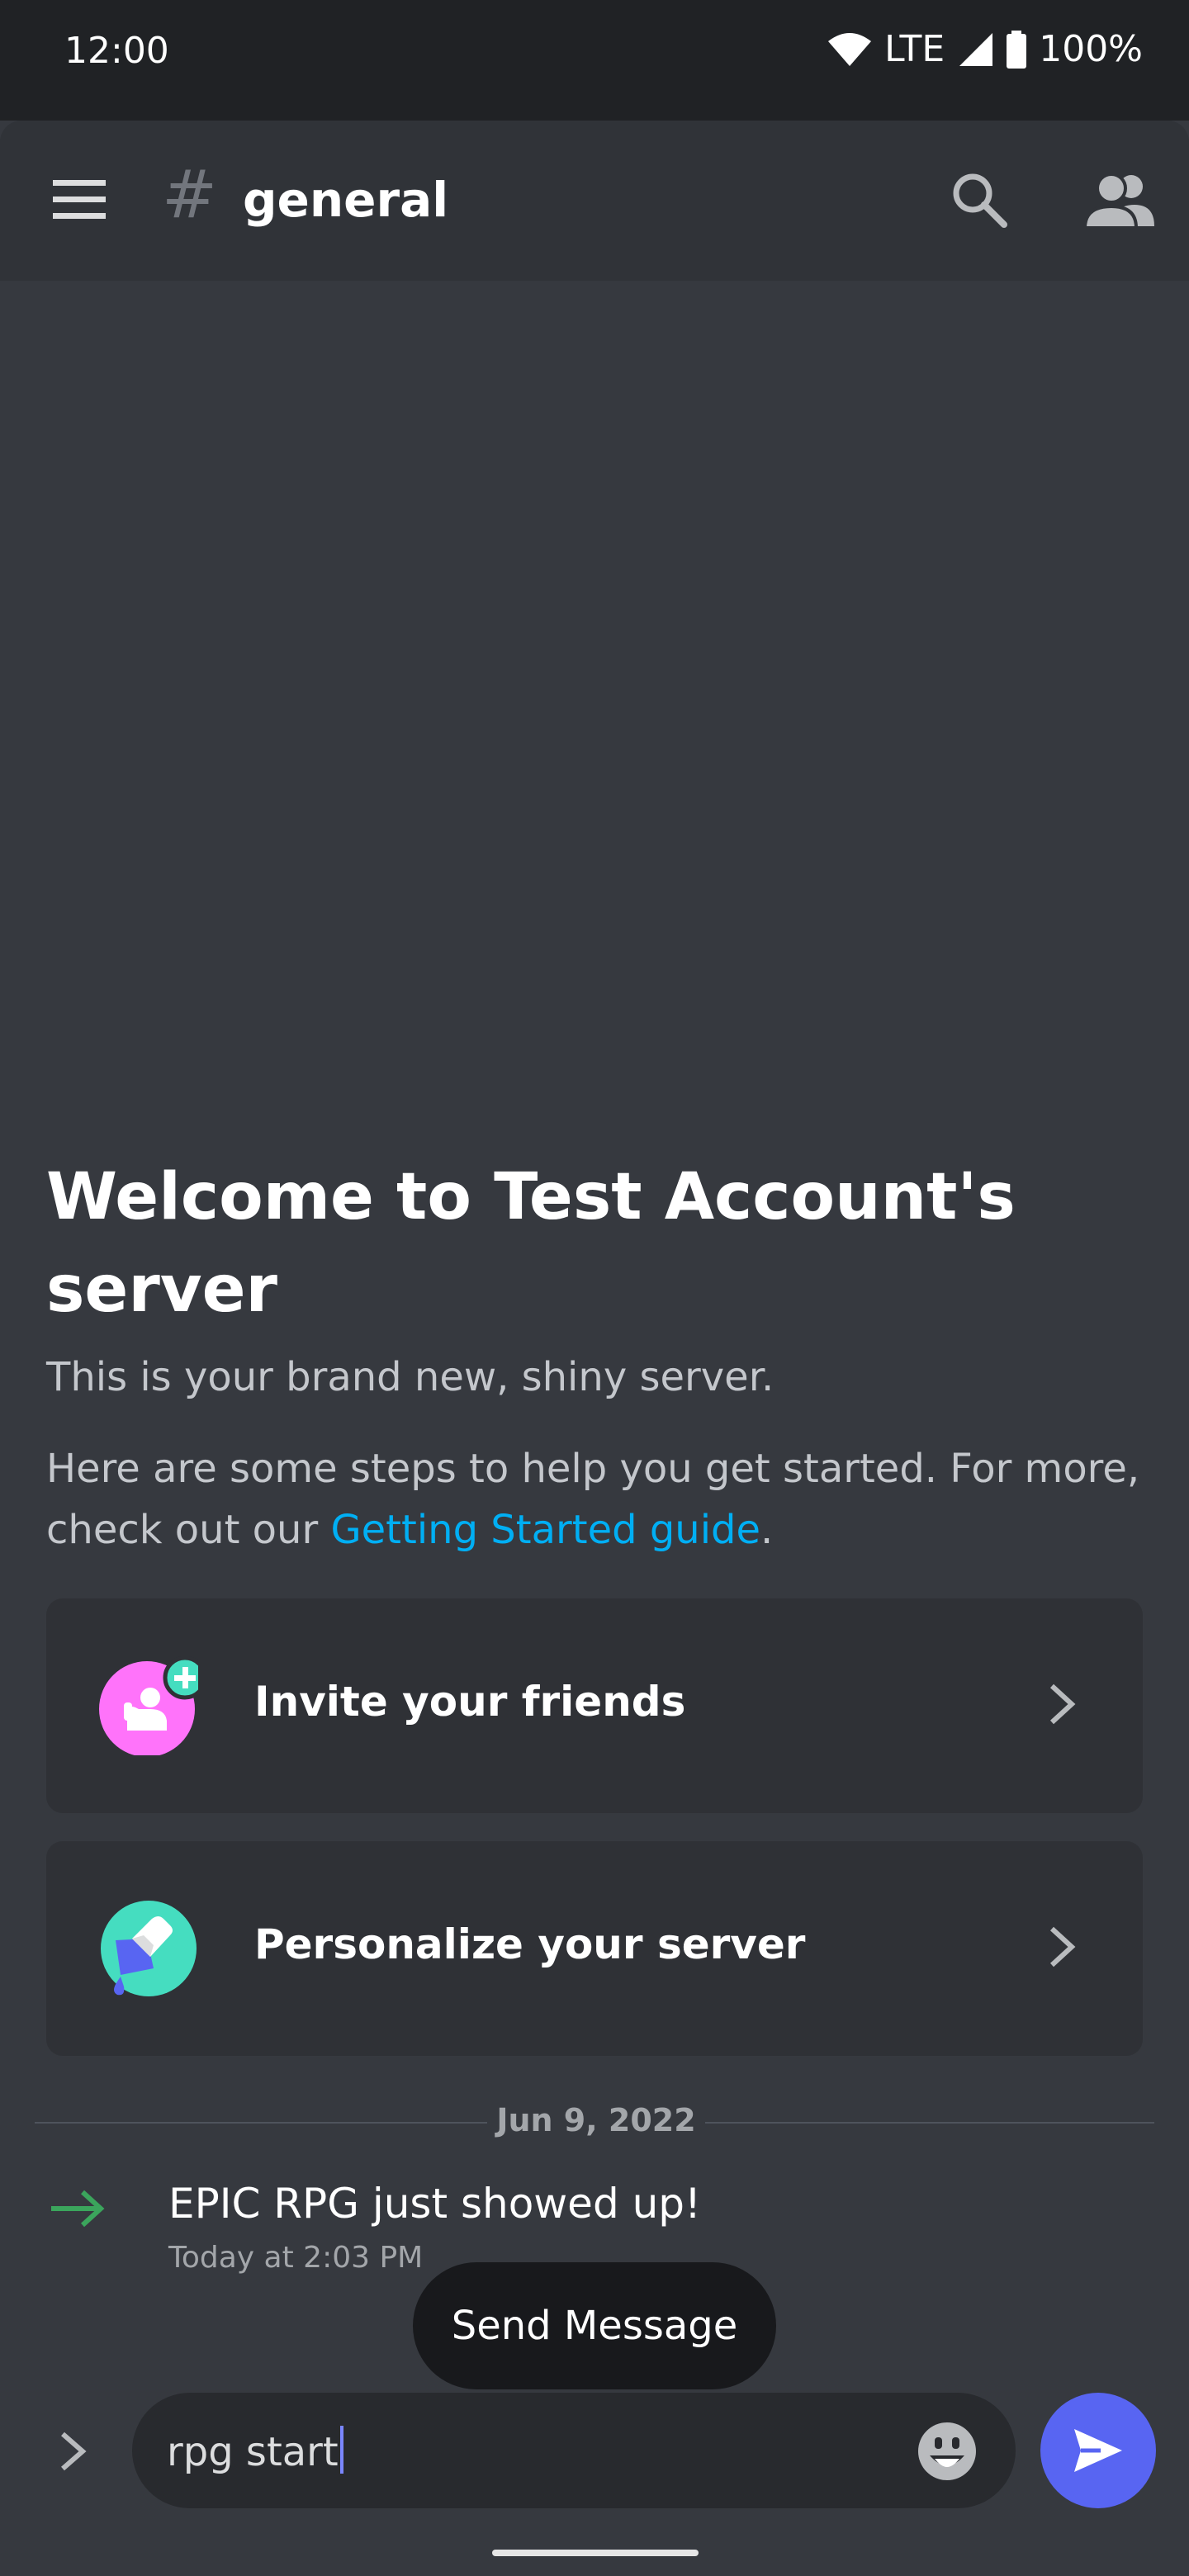 The height and width of the screenshot is (2576, 1189). What do you see at coordinates (73, 2451) in the screenshot?
I see `expand-chevron-icon` at bounding box center [73, 2451].